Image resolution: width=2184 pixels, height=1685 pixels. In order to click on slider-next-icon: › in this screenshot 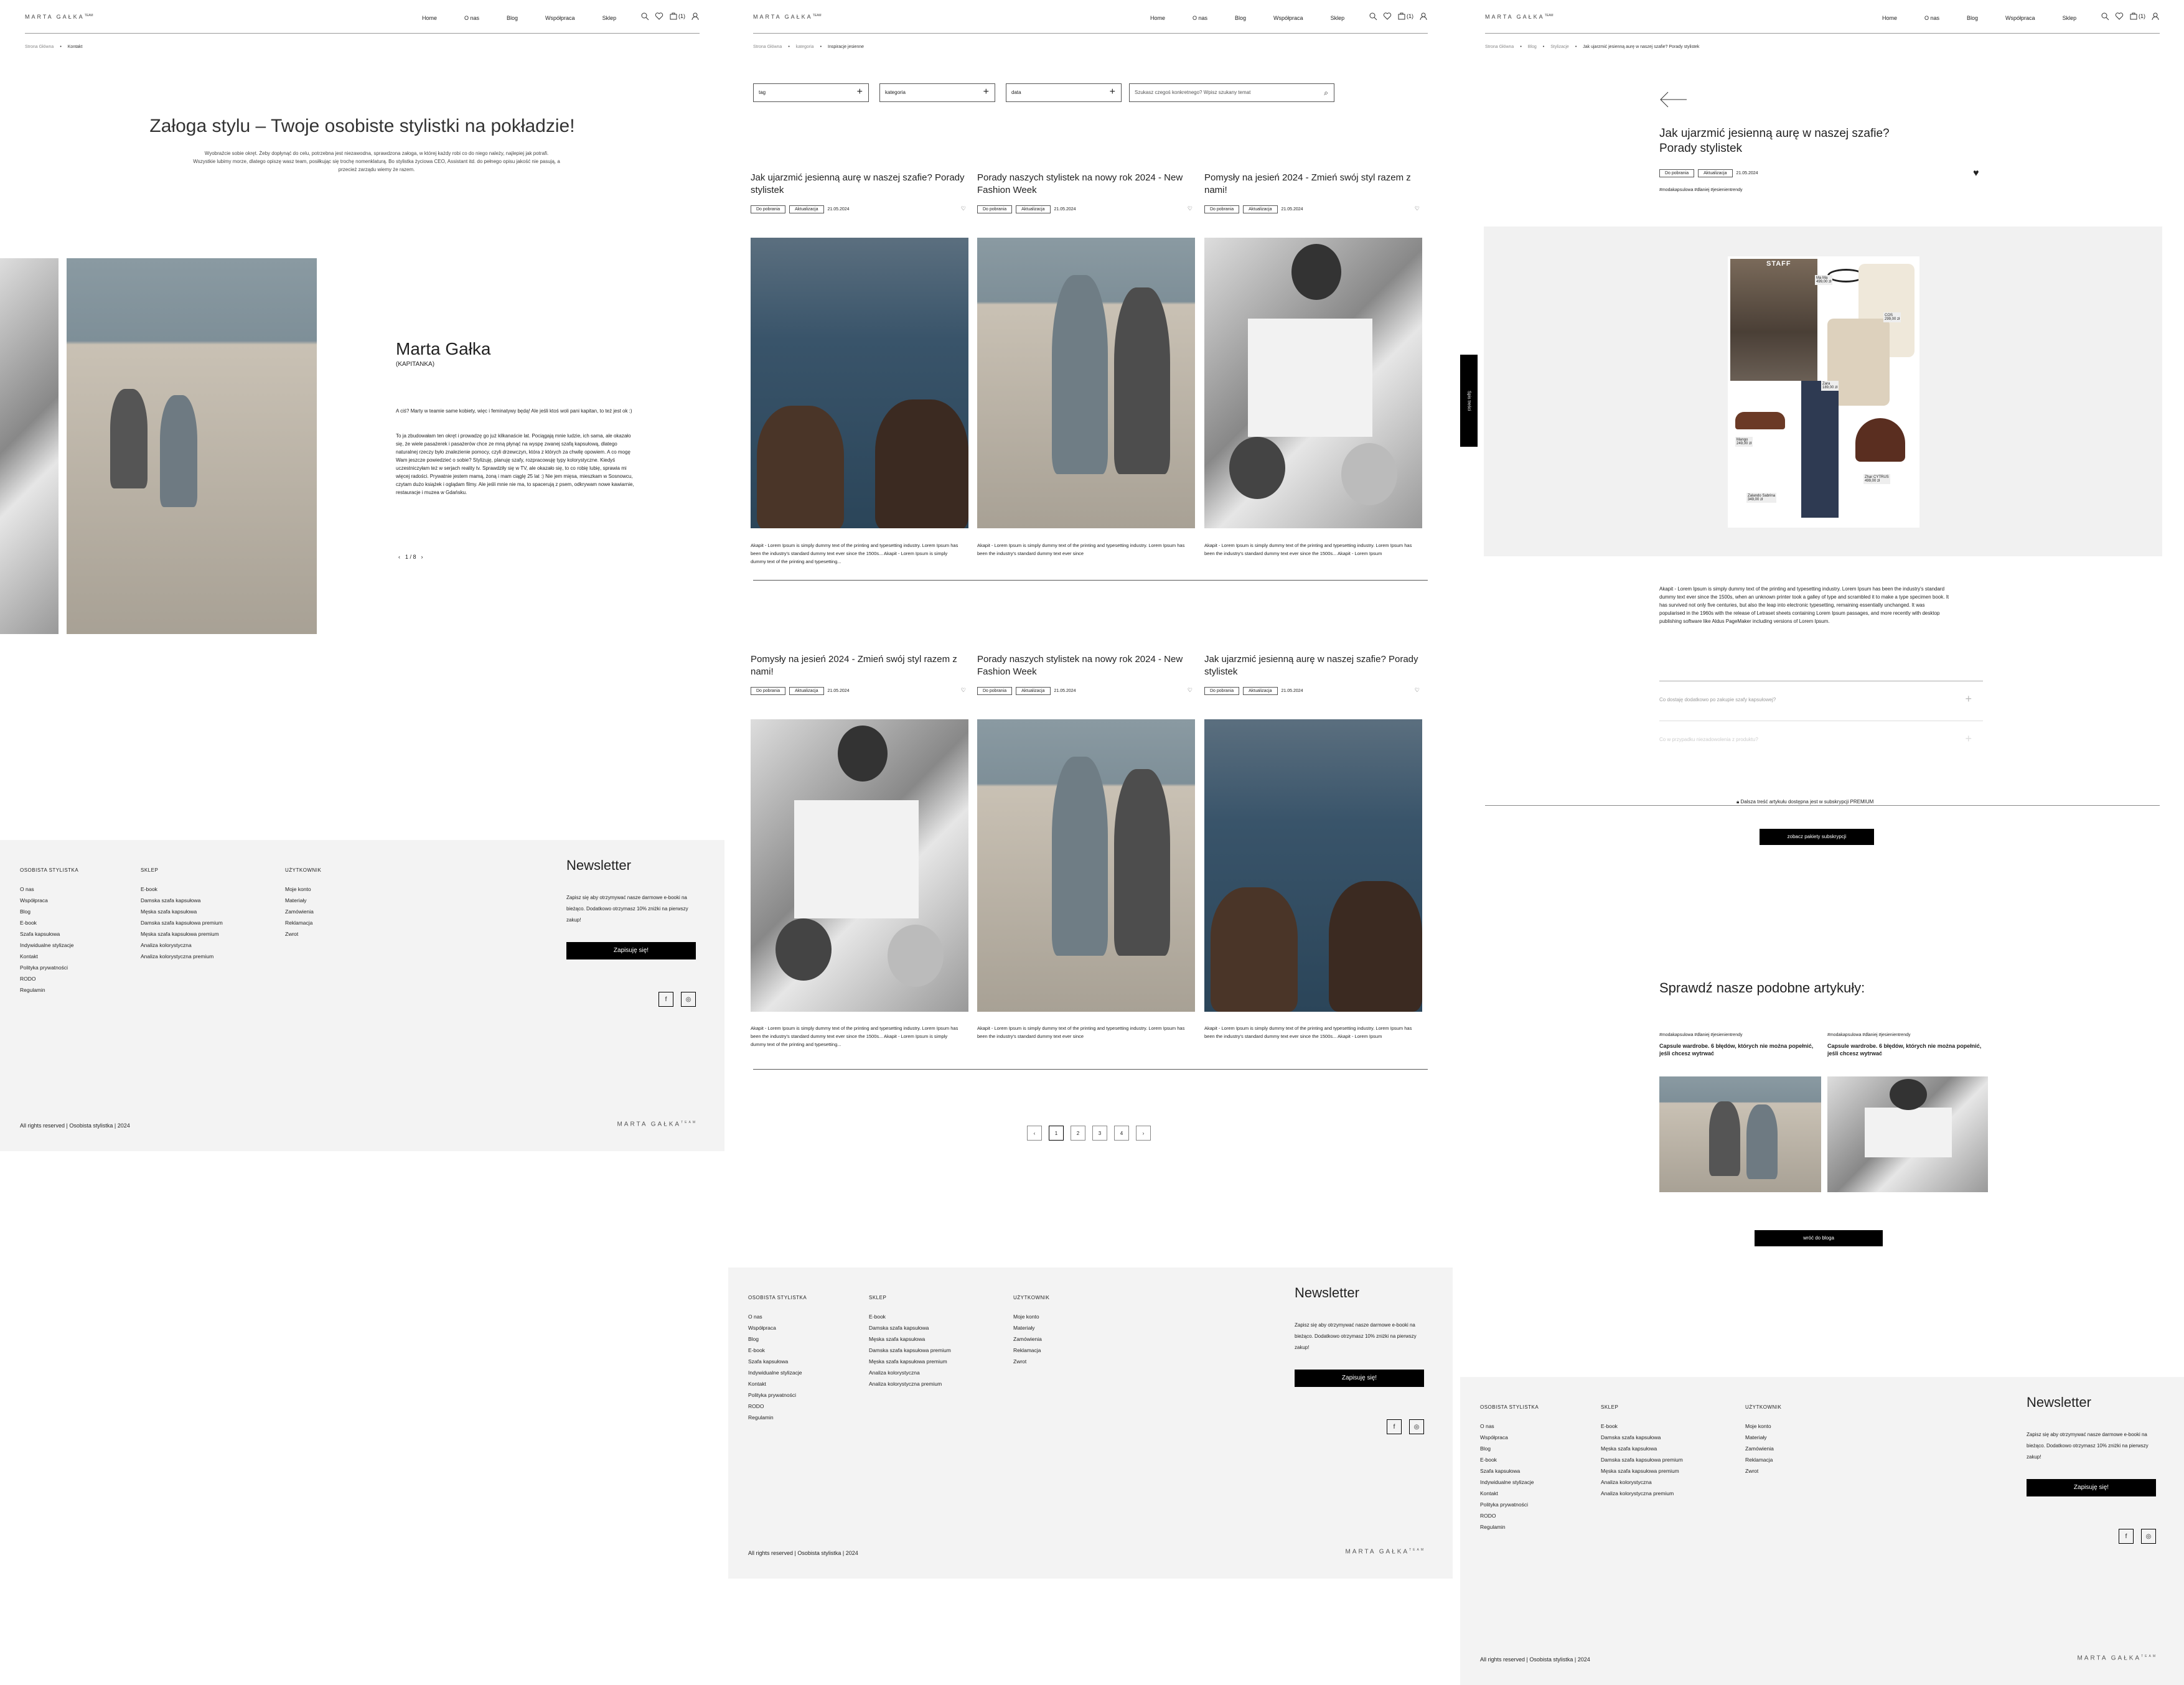, I will do `click(422, 557)`.